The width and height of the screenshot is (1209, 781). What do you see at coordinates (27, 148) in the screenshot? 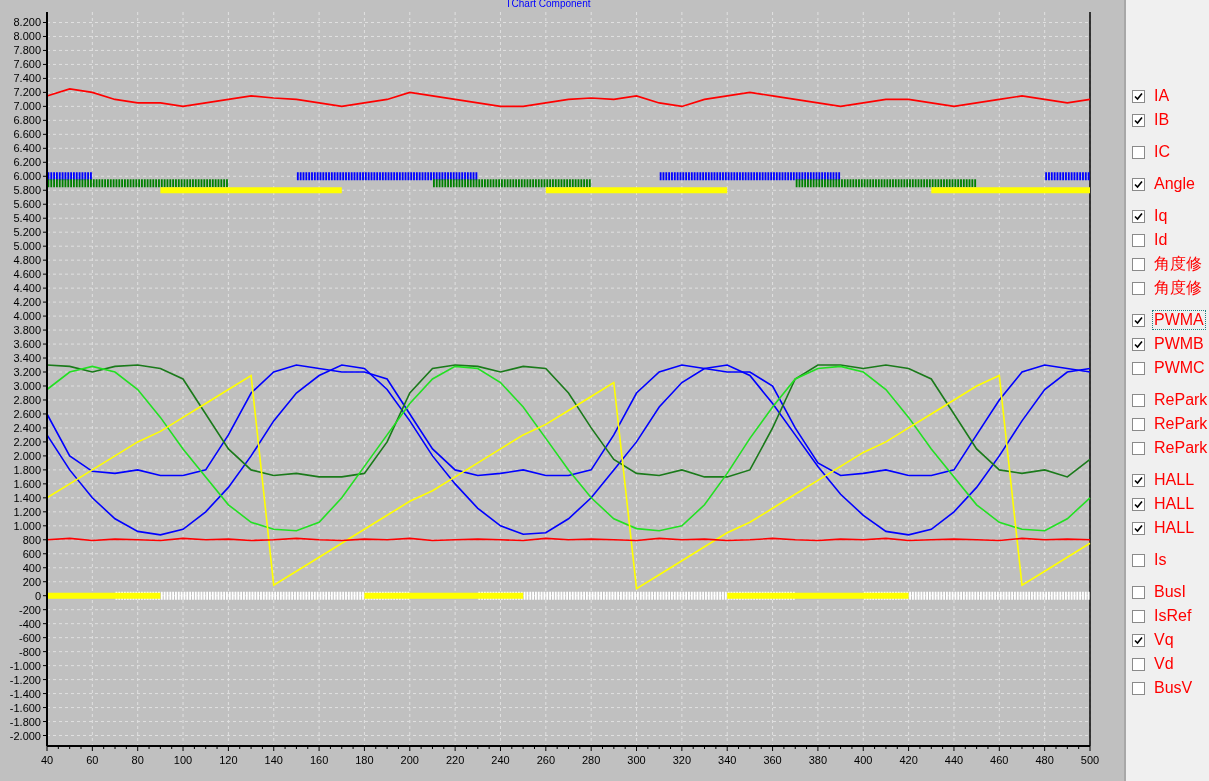
I see `tick-label: 6.400` at bounding box center [27, 148].